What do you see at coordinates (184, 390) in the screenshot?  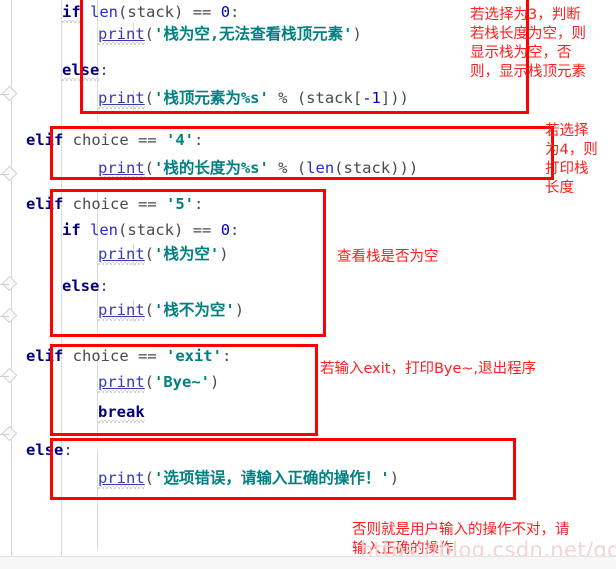 I see `annotation-box-choice-exit` at bounding box center [184, 390].